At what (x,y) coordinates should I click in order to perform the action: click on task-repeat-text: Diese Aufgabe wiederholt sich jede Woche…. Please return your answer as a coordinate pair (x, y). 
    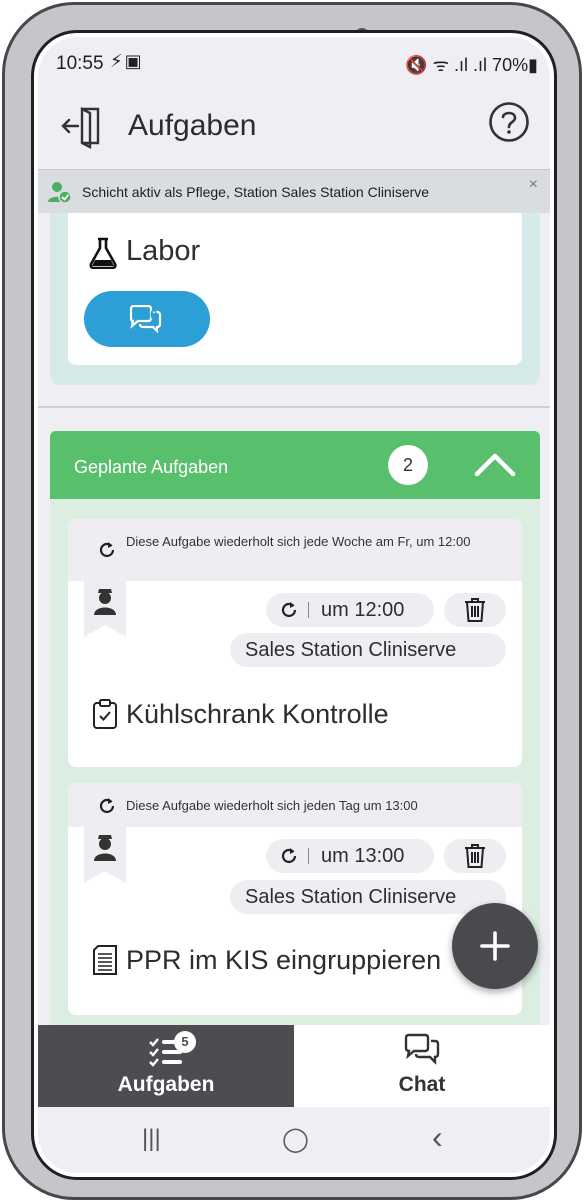
    Looking at the image, I should click on (298, 541).